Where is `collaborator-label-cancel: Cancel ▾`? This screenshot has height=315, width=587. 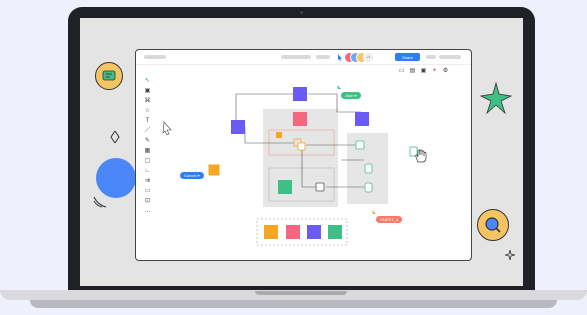 collaborator-label-cancel: Cancel ▾ is located at coordinates (192, 175).